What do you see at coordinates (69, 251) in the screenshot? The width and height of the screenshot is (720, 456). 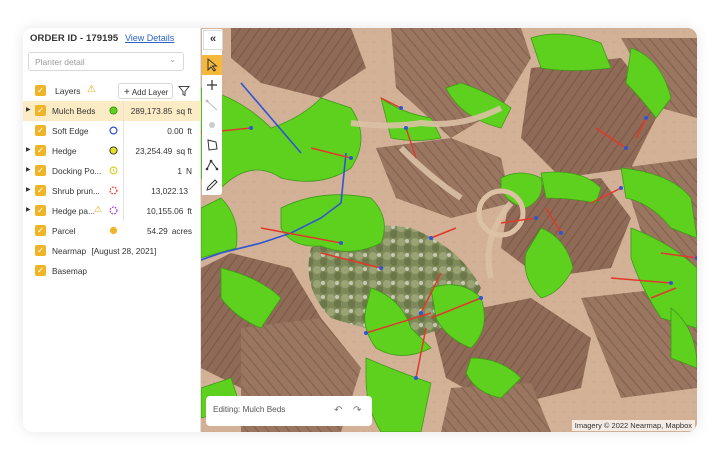 I see `nearmap-label: Nearmap` at bounding box center [69, 251].